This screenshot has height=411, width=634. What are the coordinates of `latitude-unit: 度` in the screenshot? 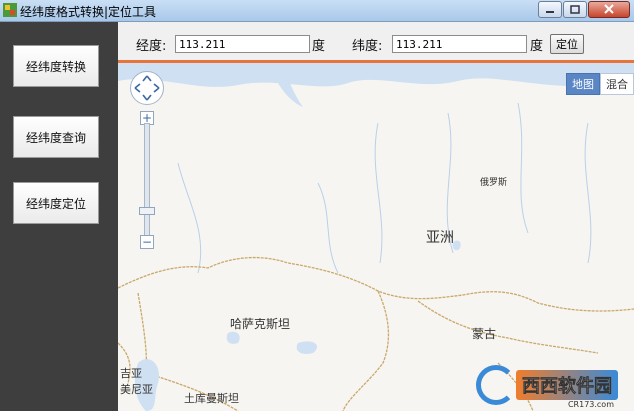 It's located at (537, 46).